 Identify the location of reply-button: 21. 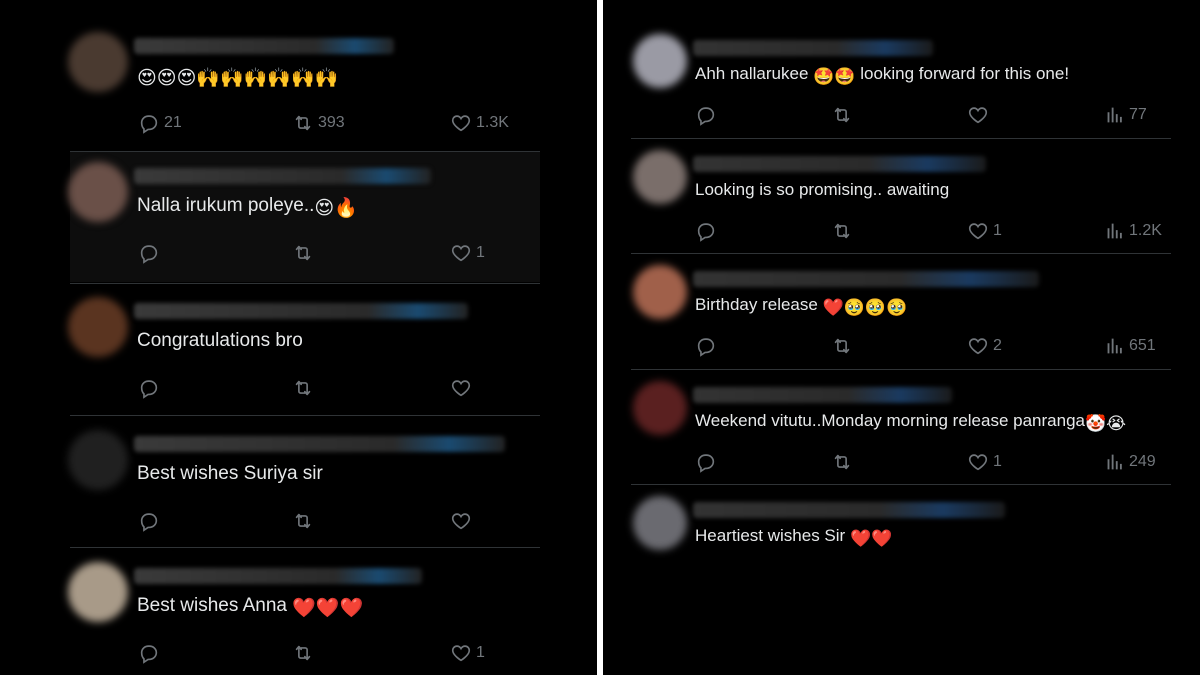
(160, 123).